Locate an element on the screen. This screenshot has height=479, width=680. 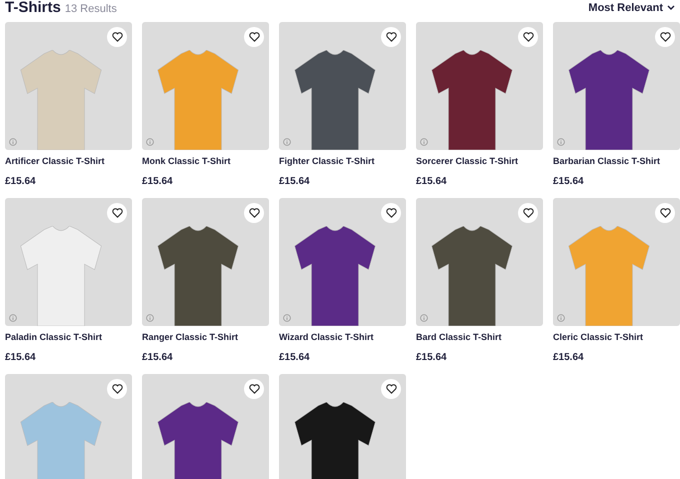
product-name: Barbarian Classic T-Shirt is located at coordinates (616, 161).